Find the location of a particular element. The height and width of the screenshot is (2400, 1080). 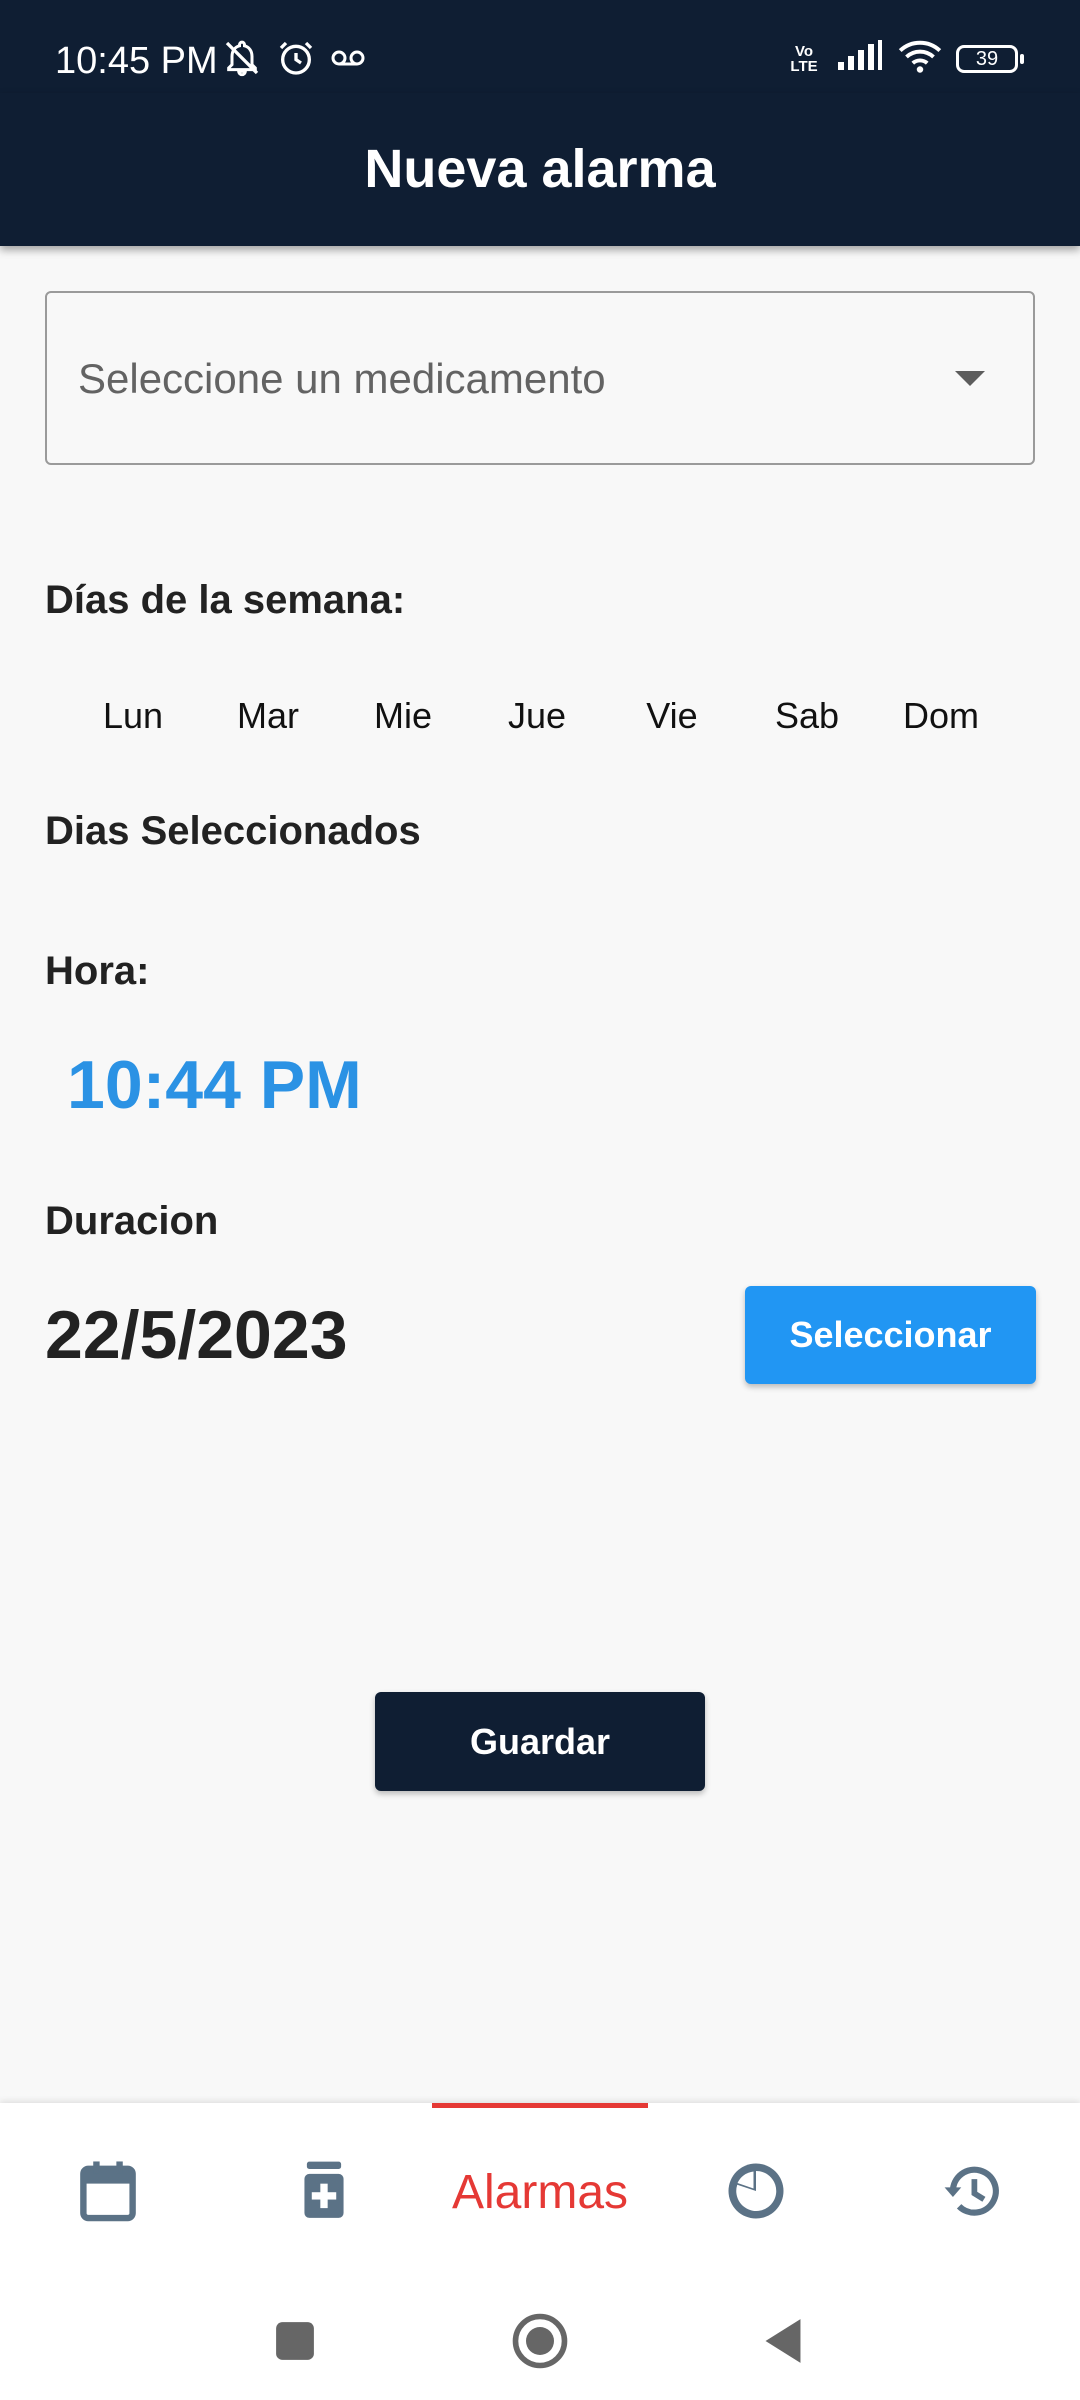

hour-label: Hora: is located at coordinates (97, 971).